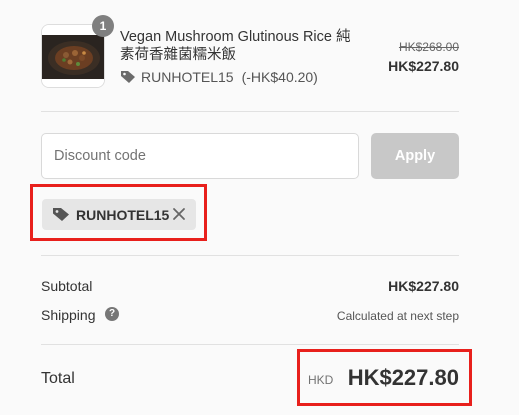  Describe the element at coordinates (123, 214) in the screenshot. I see `applied-tag-code: RUNHOTEL15` at that location.